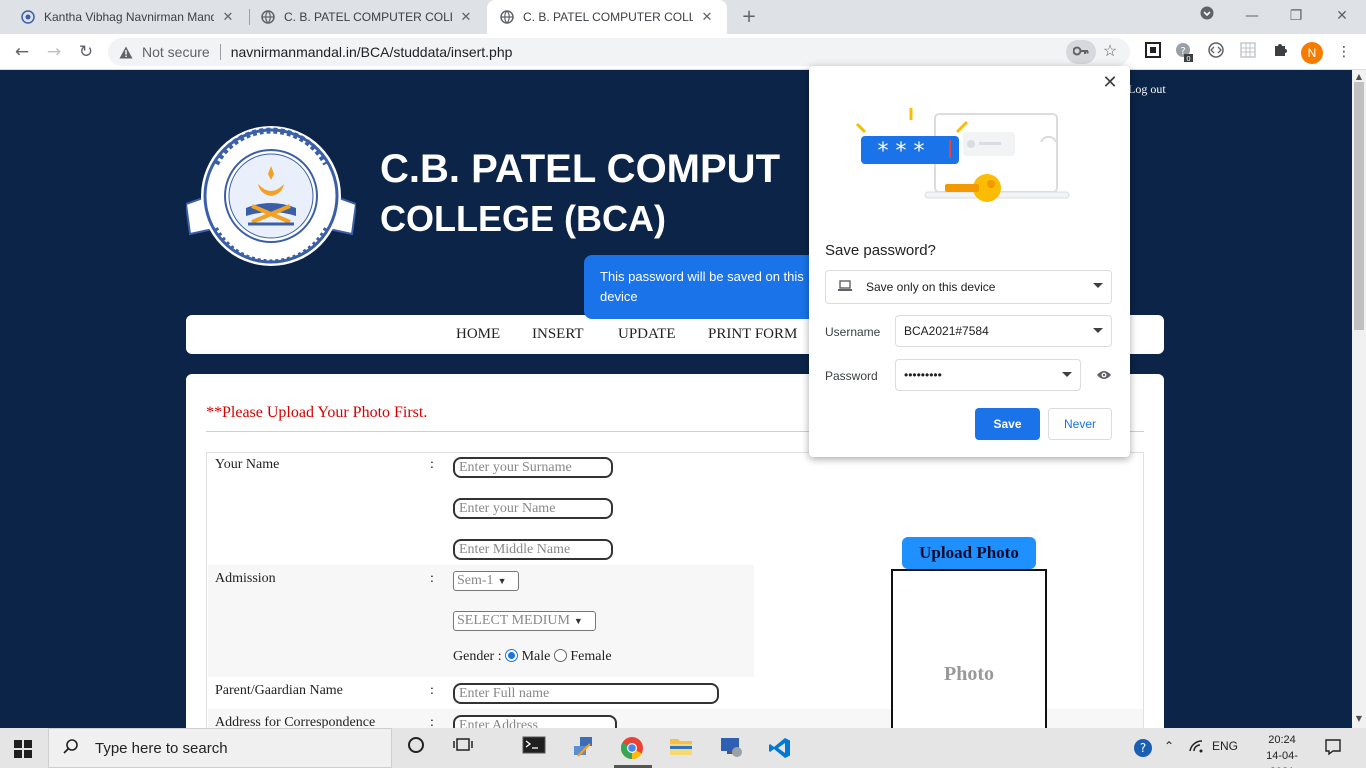  I want to click on save-button: Save, so click(1007, 424).